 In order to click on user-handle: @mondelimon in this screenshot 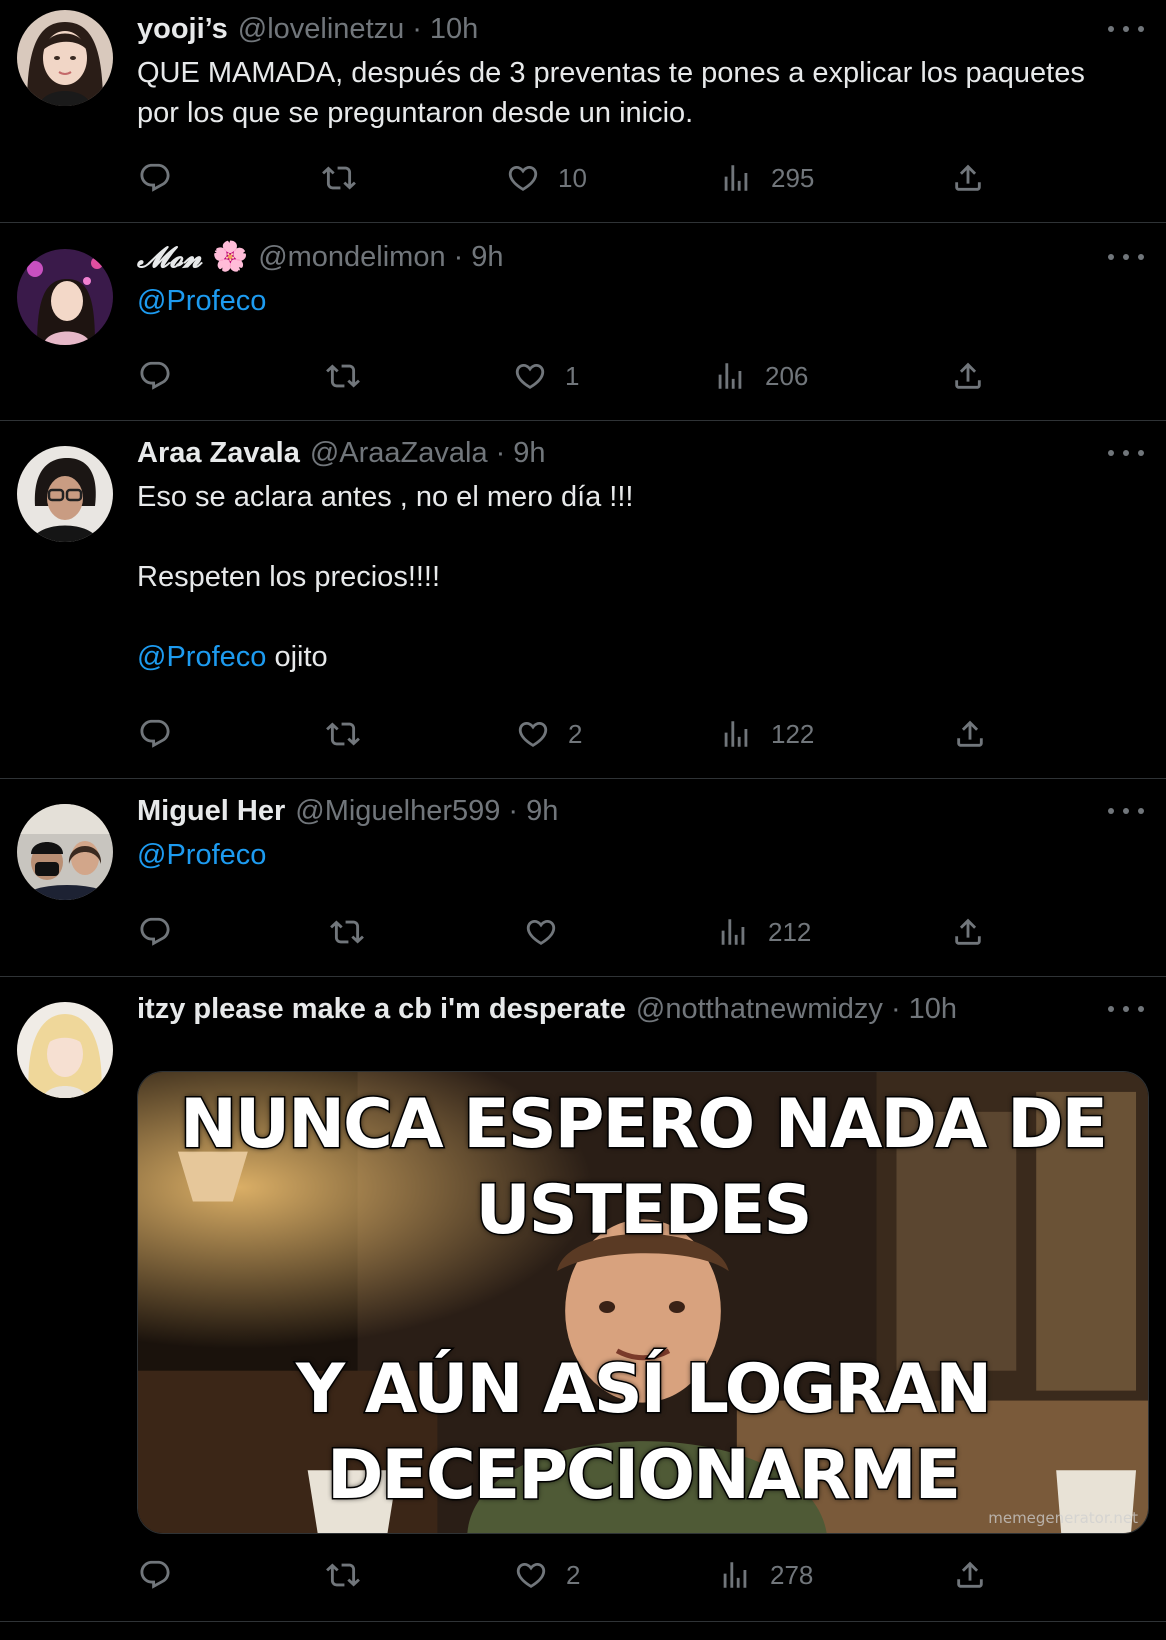, I will do `click(351, 257)`.